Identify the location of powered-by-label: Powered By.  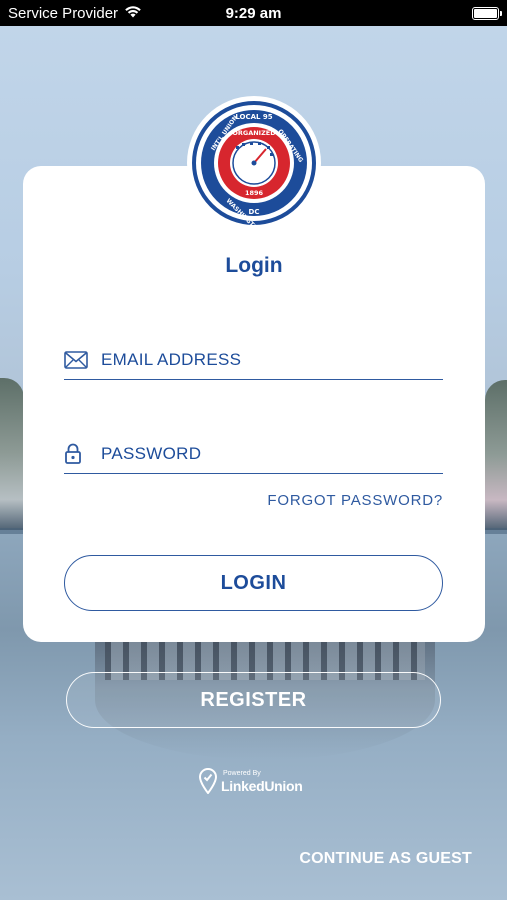
(242, 773).